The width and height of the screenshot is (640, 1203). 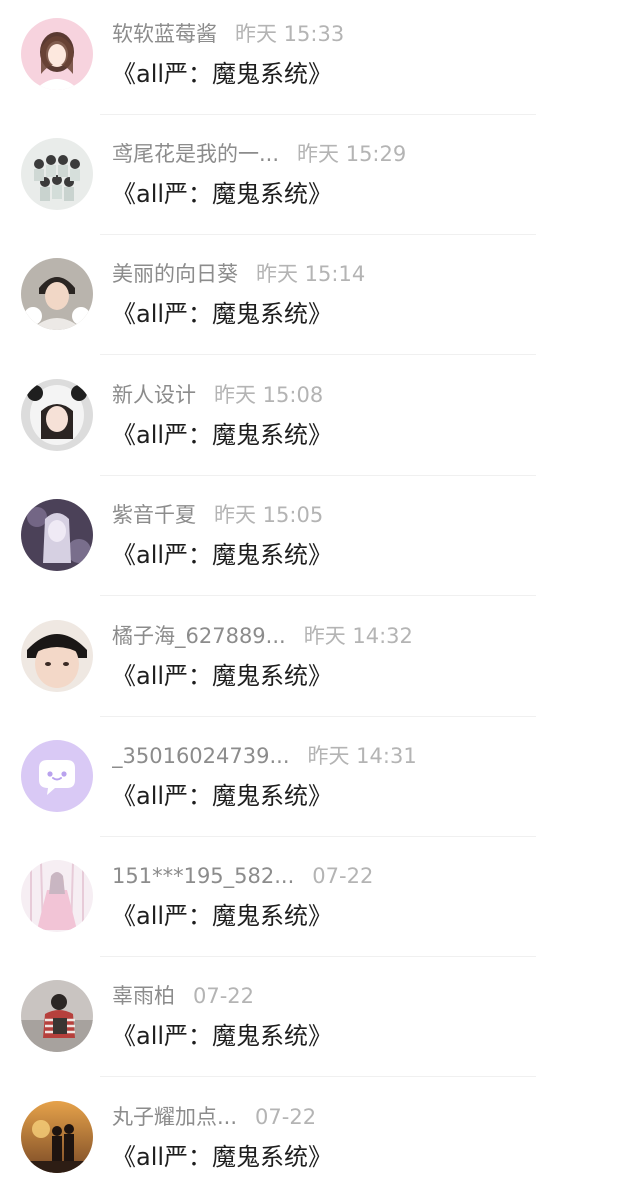 I want to click on avatar-boy-closeup, so click(x=57, y=656).